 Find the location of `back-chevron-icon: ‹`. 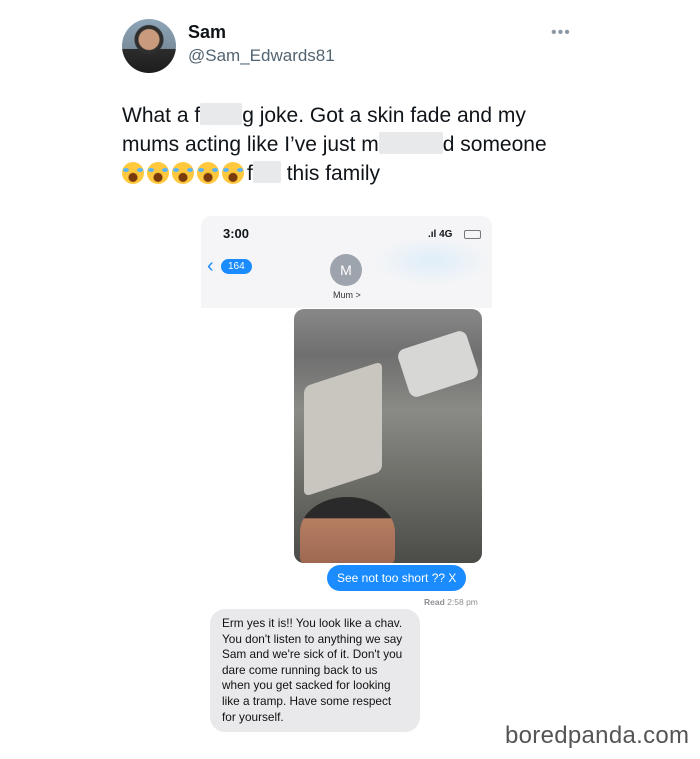

back-chevron-icon: ‹ is located at coordinates (210, 266).